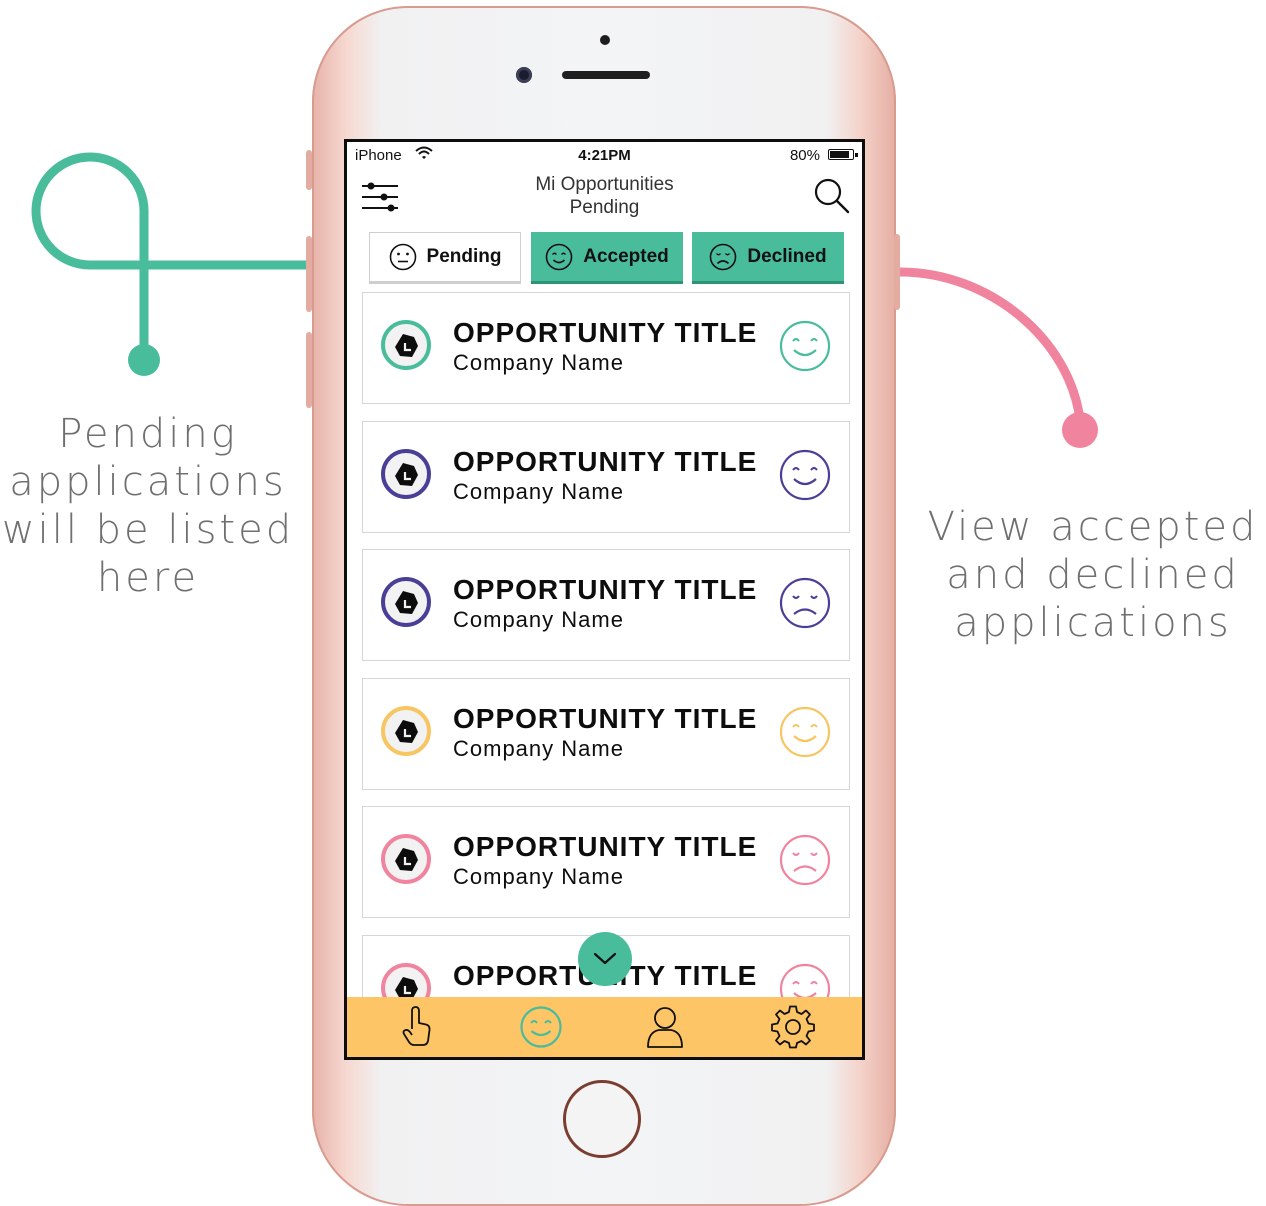 This screenshot has width=1266, height=1206. I want to click on scroll-down-button, so click(605, 959).